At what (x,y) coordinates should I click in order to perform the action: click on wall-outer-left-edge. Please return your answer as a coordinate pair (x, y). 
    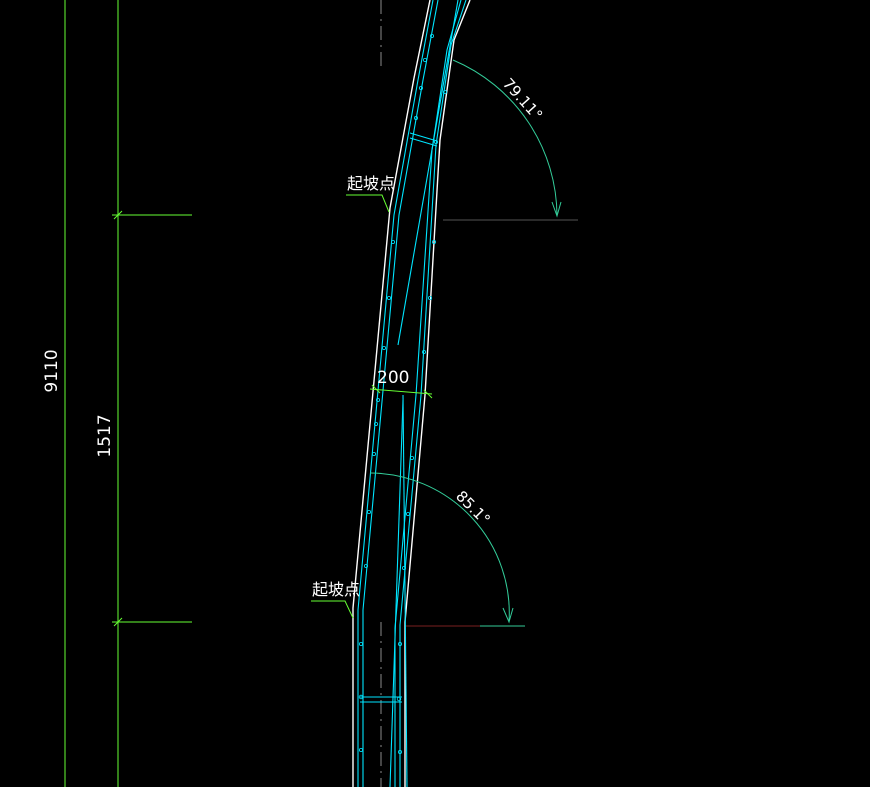
    Looking at the image, I should click on (391, 393).